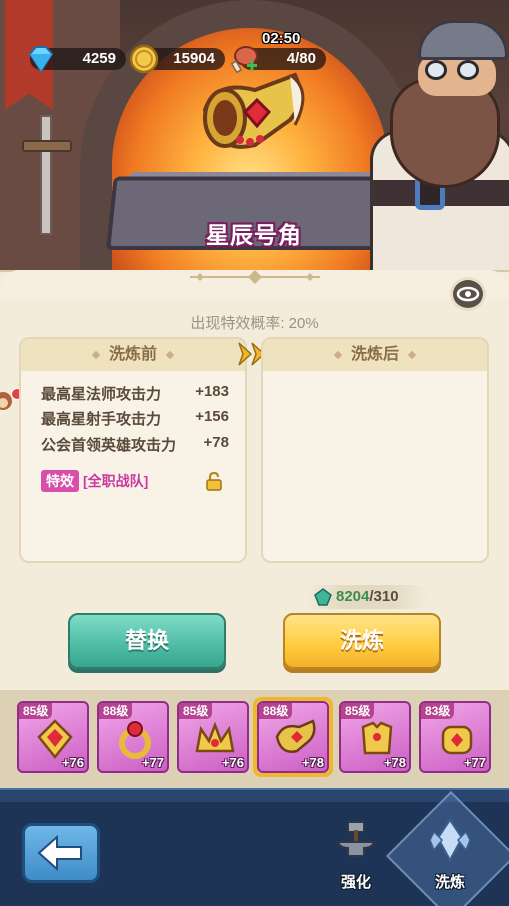 The height and width of the screenshot is (906, 509). Describe the element at coordinates (455, 737) in the screenshot. I see `equipment-slot: 83级 +77` at that location.